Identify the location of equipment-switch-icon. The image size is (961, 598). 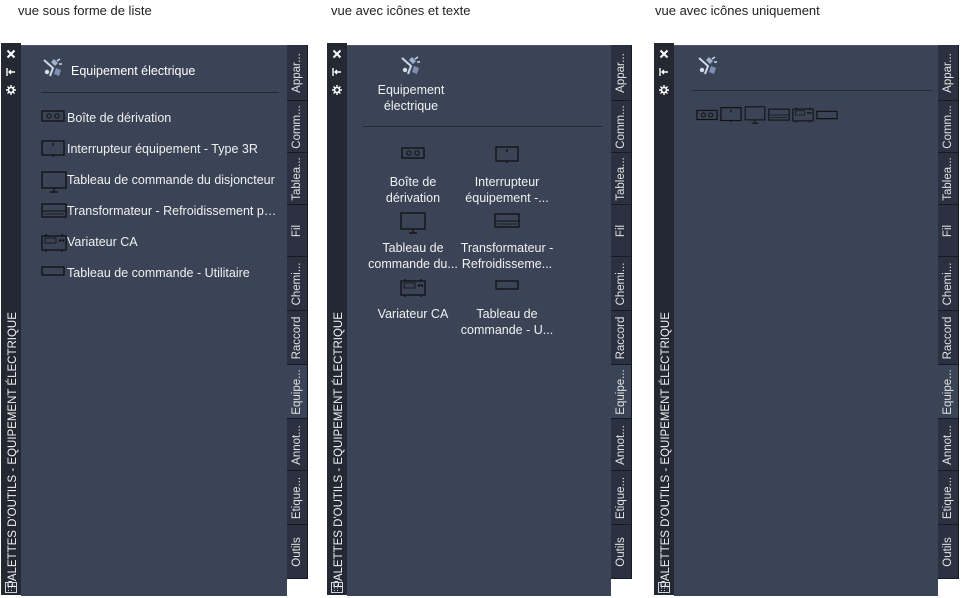
(731, 116).